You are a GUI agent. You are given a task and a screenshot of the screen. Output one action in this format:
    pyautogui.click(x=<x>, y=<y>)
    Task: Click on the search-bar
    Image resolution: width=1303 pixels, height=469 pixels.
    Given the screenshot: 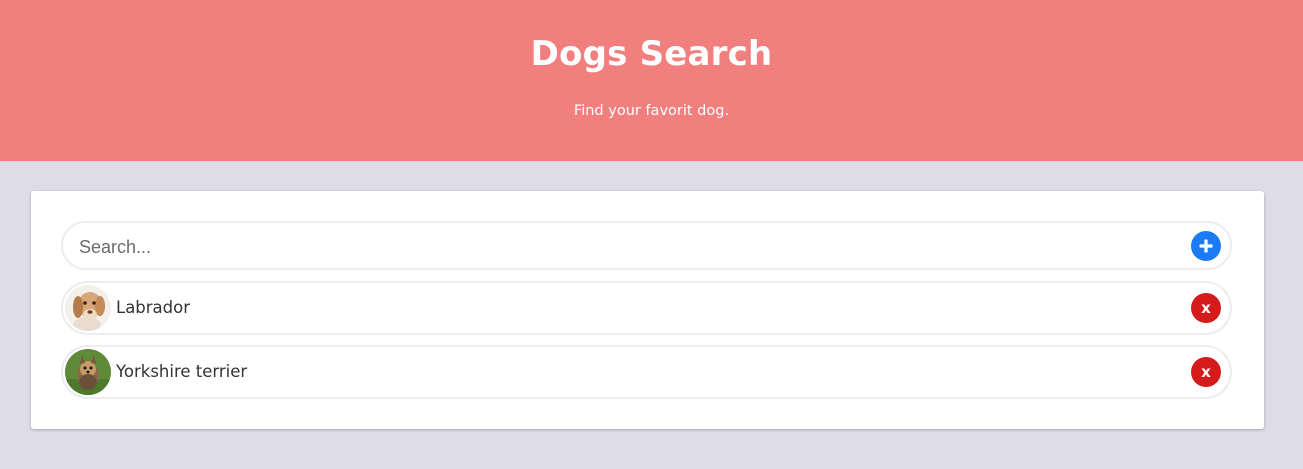 What is the action you would take?
    pyautogui.click(x=646, y=245)
    